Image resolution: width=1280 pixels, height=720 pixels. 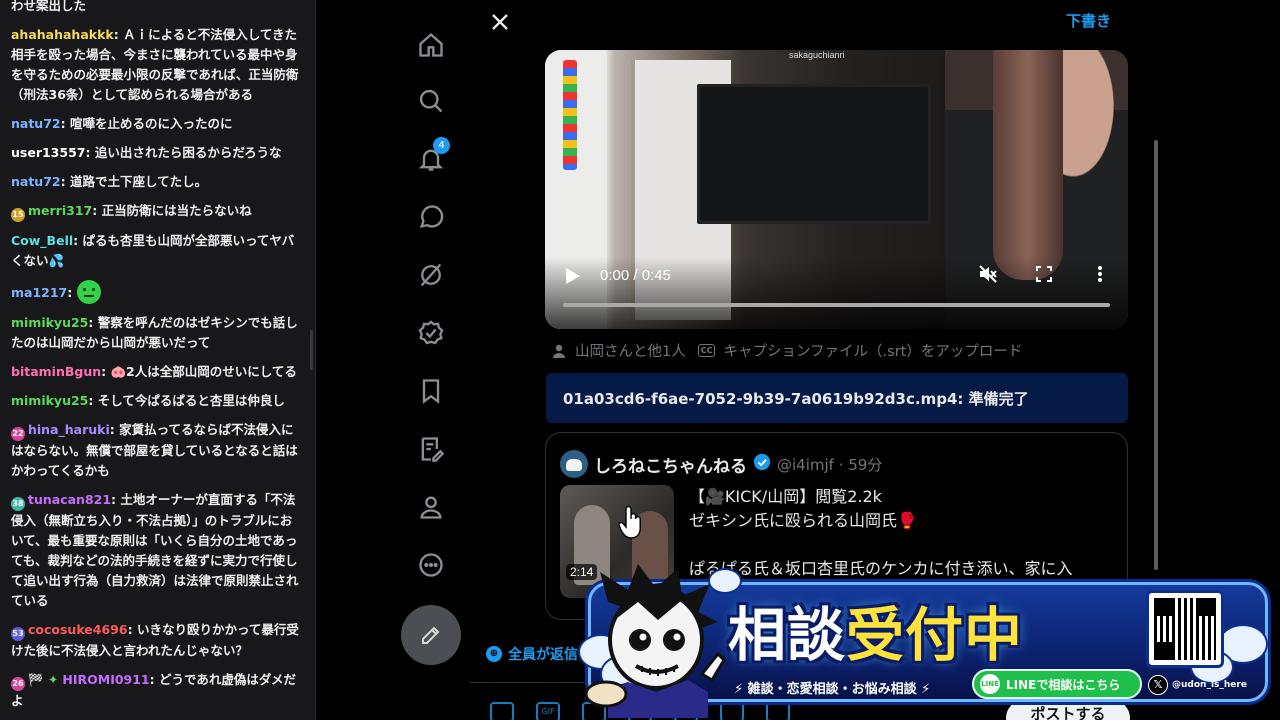 I want to click on chat-message: bitaminBgun: 🐽2人は全部山岡のせいにしてる, so click(x=154, y=371).